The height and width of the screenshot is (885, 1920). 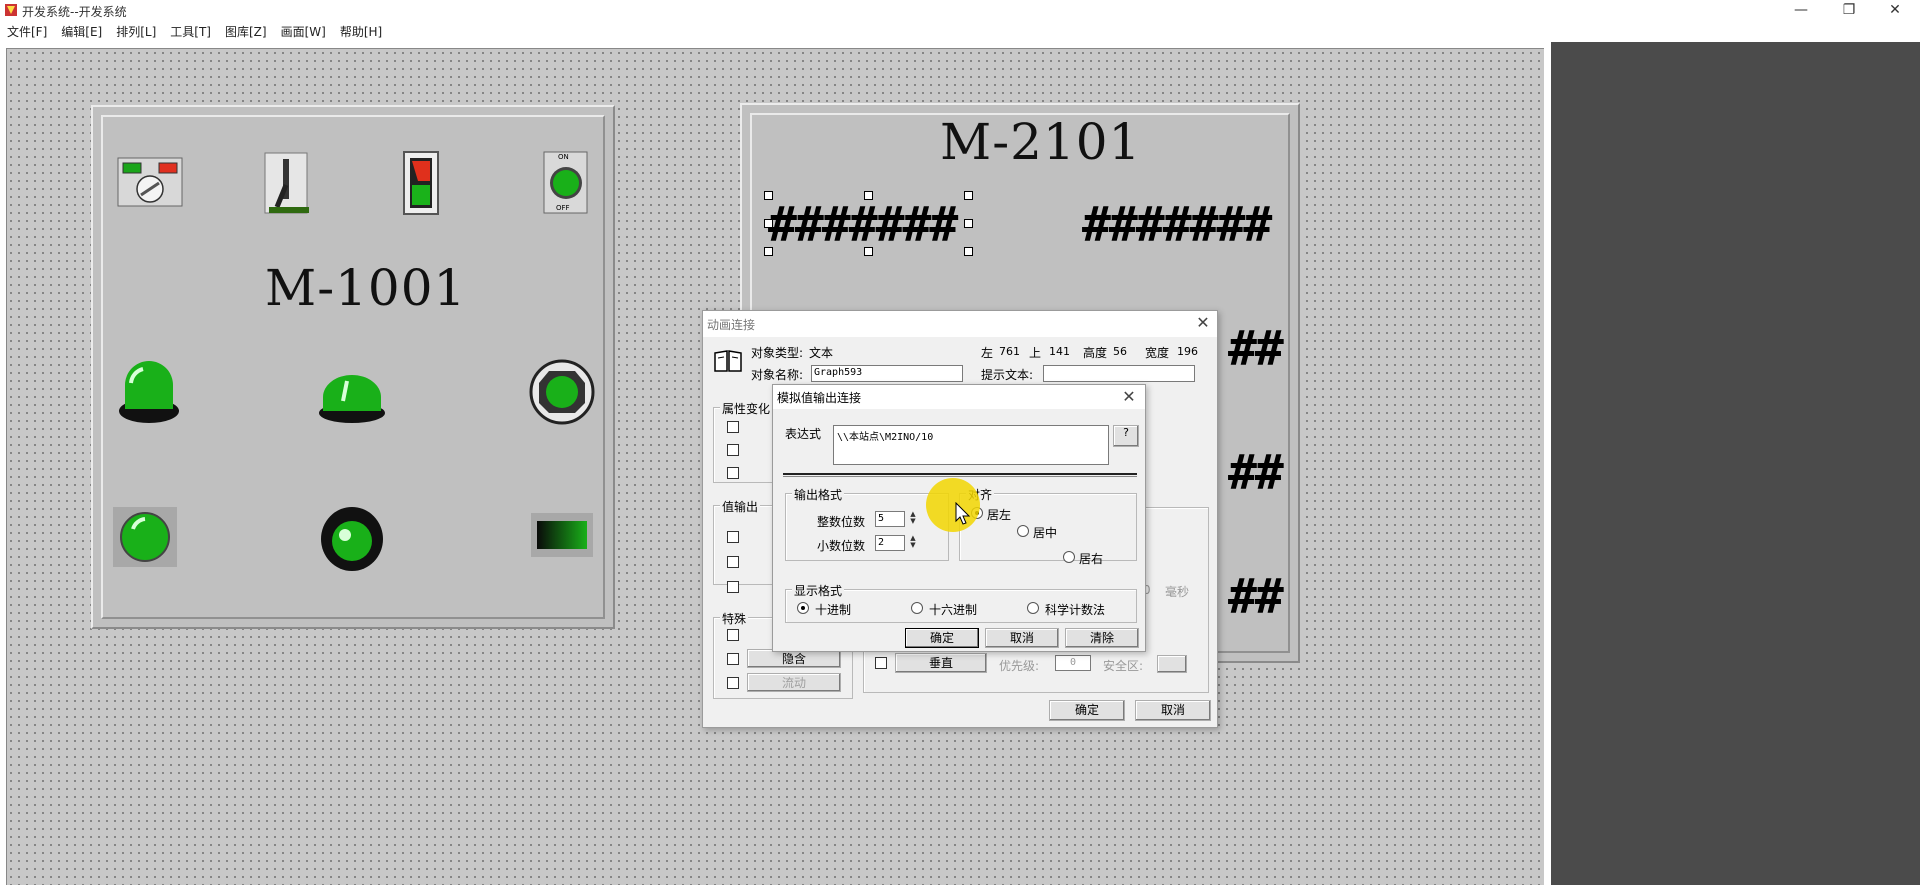 What do you see at coordinates (150, 182) in the screenshot?
I see `selector-switch-icon` at bounding box center [150, 182].